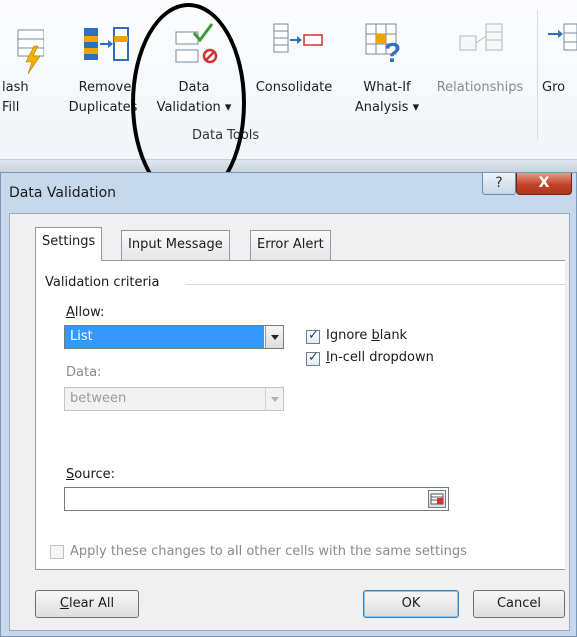 The height and width of the screenshot is (637, 577). What do you see at coordinates (481, 37) in the screenshot?
I see `relationships-icon` at bounding box center [481, 37].